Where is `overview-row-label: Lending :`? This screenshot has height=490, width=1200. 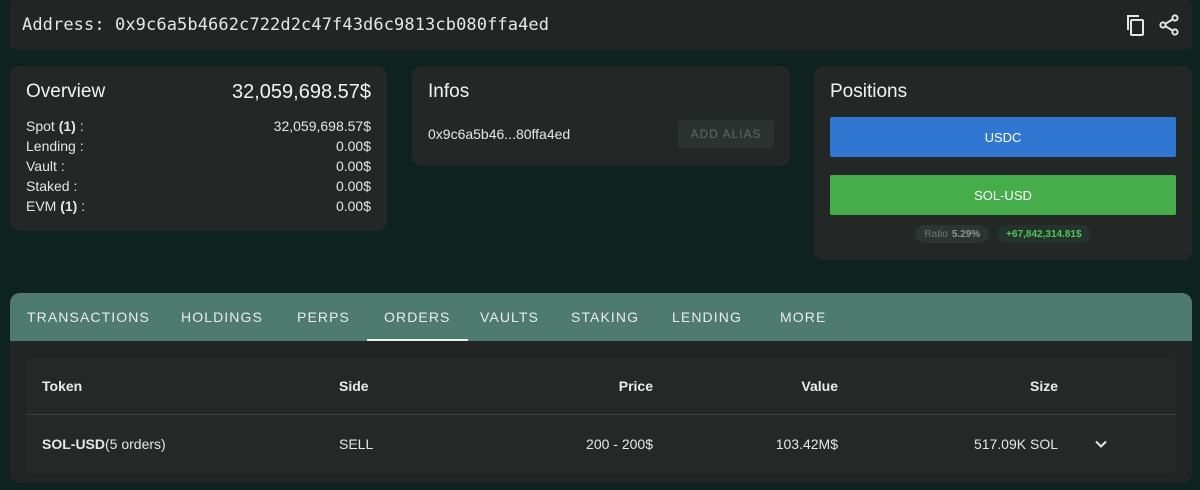
overview-row-label: Lending : is located at coordinates (55, 146).